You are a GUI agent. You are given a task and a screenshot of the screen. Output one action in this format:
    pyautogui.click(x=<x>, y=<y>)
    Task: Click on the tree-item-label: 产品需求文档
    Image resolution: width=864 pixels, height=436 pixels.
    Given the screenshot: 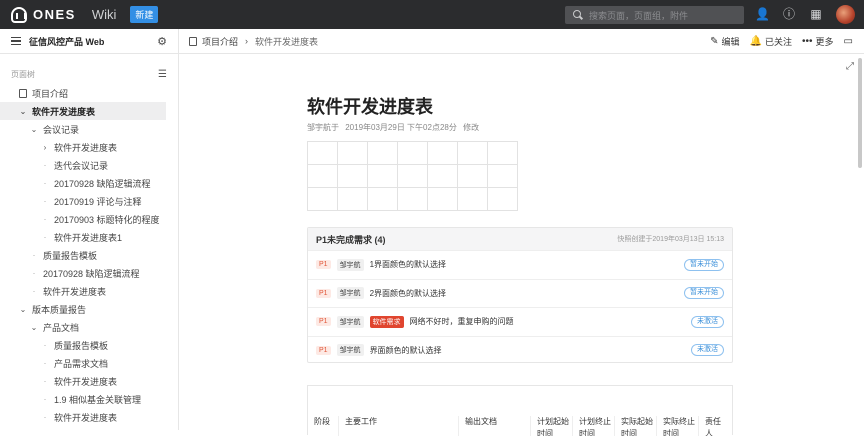 What is the action you would take?
    pyautogui.click(x=81, y=363)
    